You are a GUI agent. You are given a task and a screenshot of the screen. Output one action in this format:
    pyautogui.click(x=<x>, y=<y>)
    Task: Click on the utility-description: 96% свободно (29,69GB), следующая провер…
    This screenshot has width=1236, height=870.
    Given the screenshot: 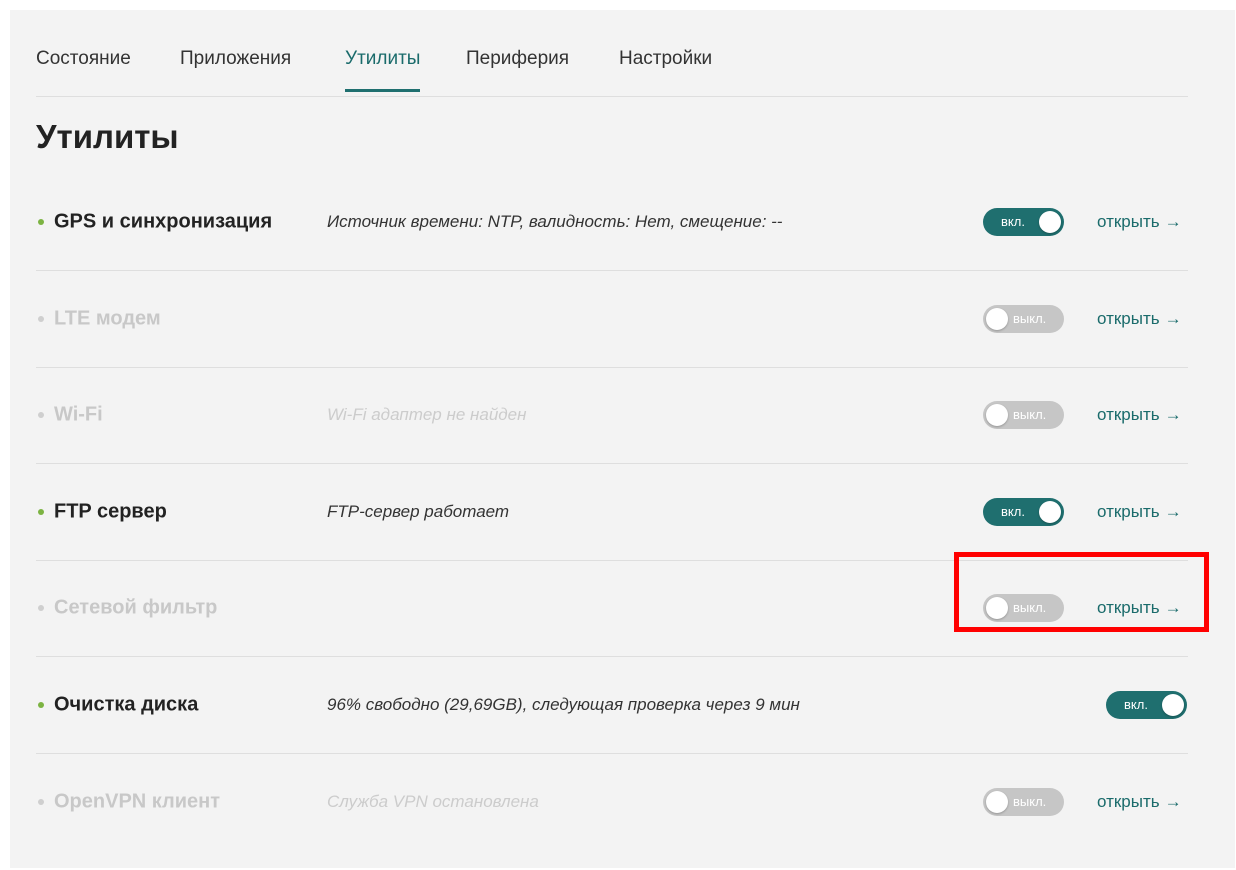 What is the action you would take?
    pyautogui.click(x=563, y=704)
    